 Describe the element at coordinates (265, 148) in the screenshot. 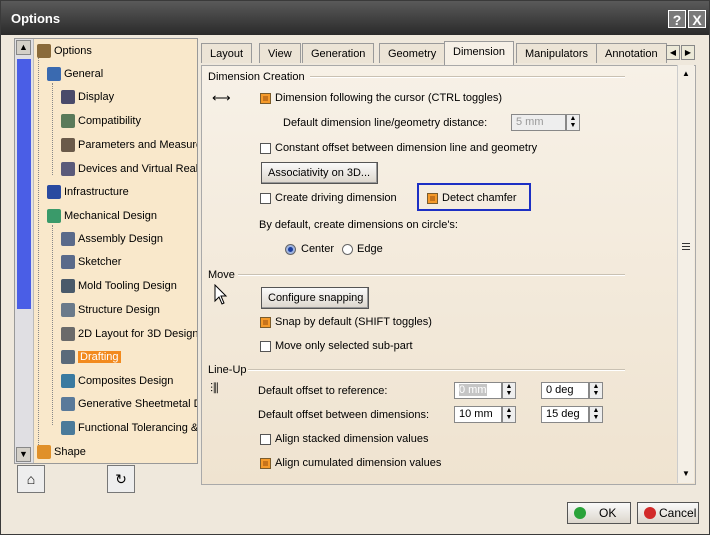

I see `constant-offset-checkbox` at that location.